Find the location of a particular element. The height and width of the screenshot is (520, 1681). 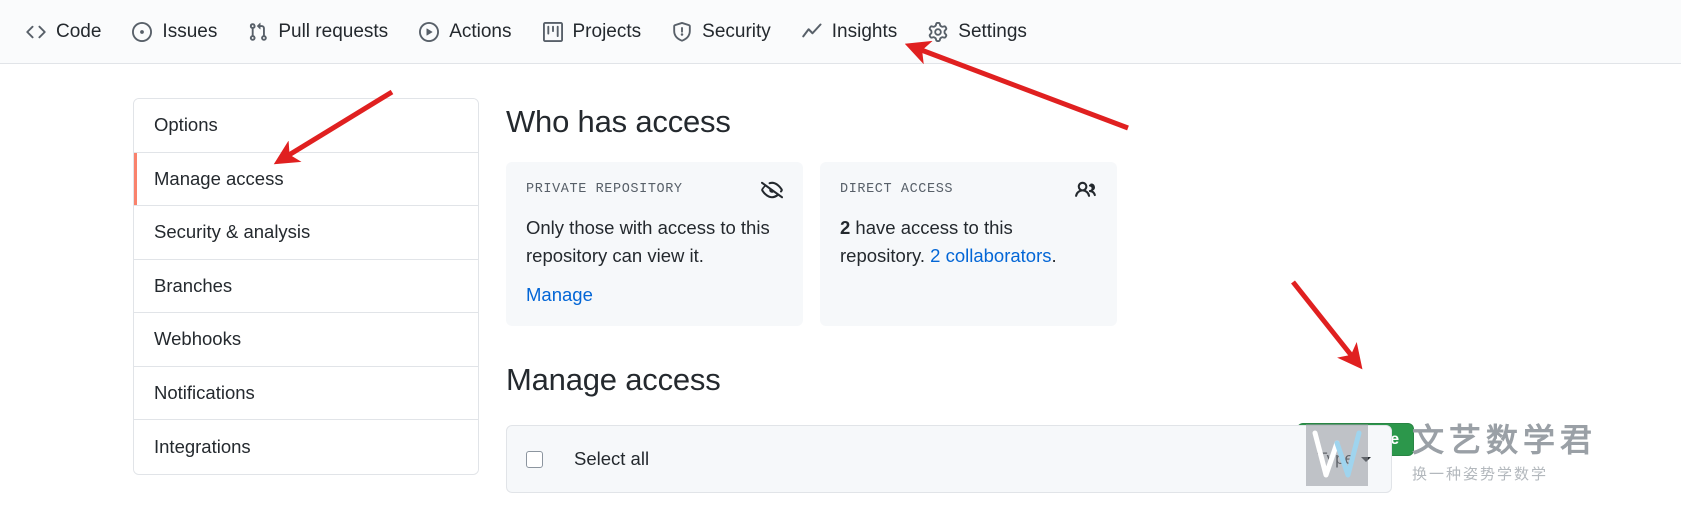

nav-item-actions: Actions is located at coordinates (464, 32).